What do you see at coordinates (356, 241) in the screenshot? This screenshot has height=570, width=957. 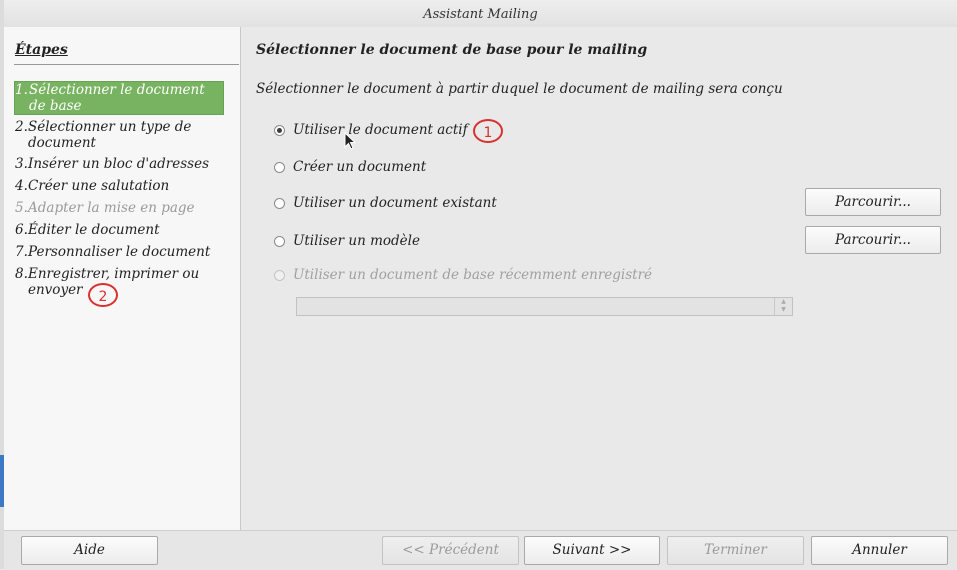 I see `option-label: Utiliser un modèle` at bounding box center [356, 241].